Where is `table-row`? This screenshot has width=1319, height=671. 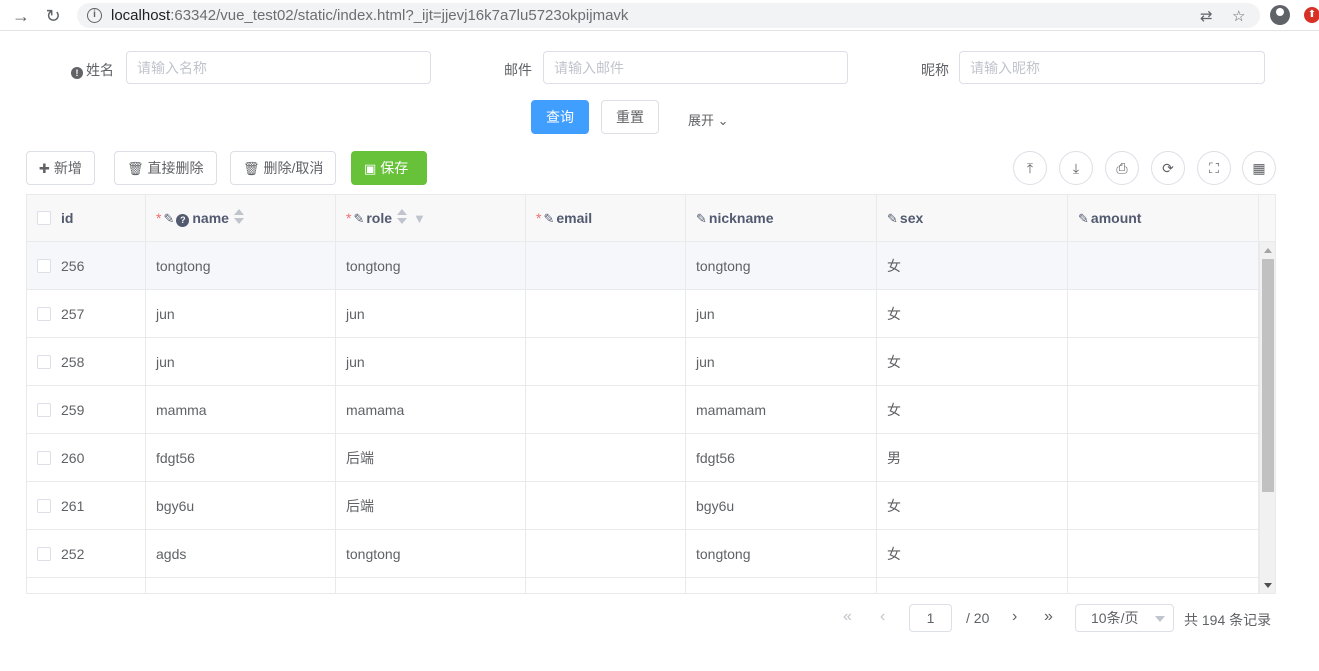
table-row is located at coordinates (643, 585).